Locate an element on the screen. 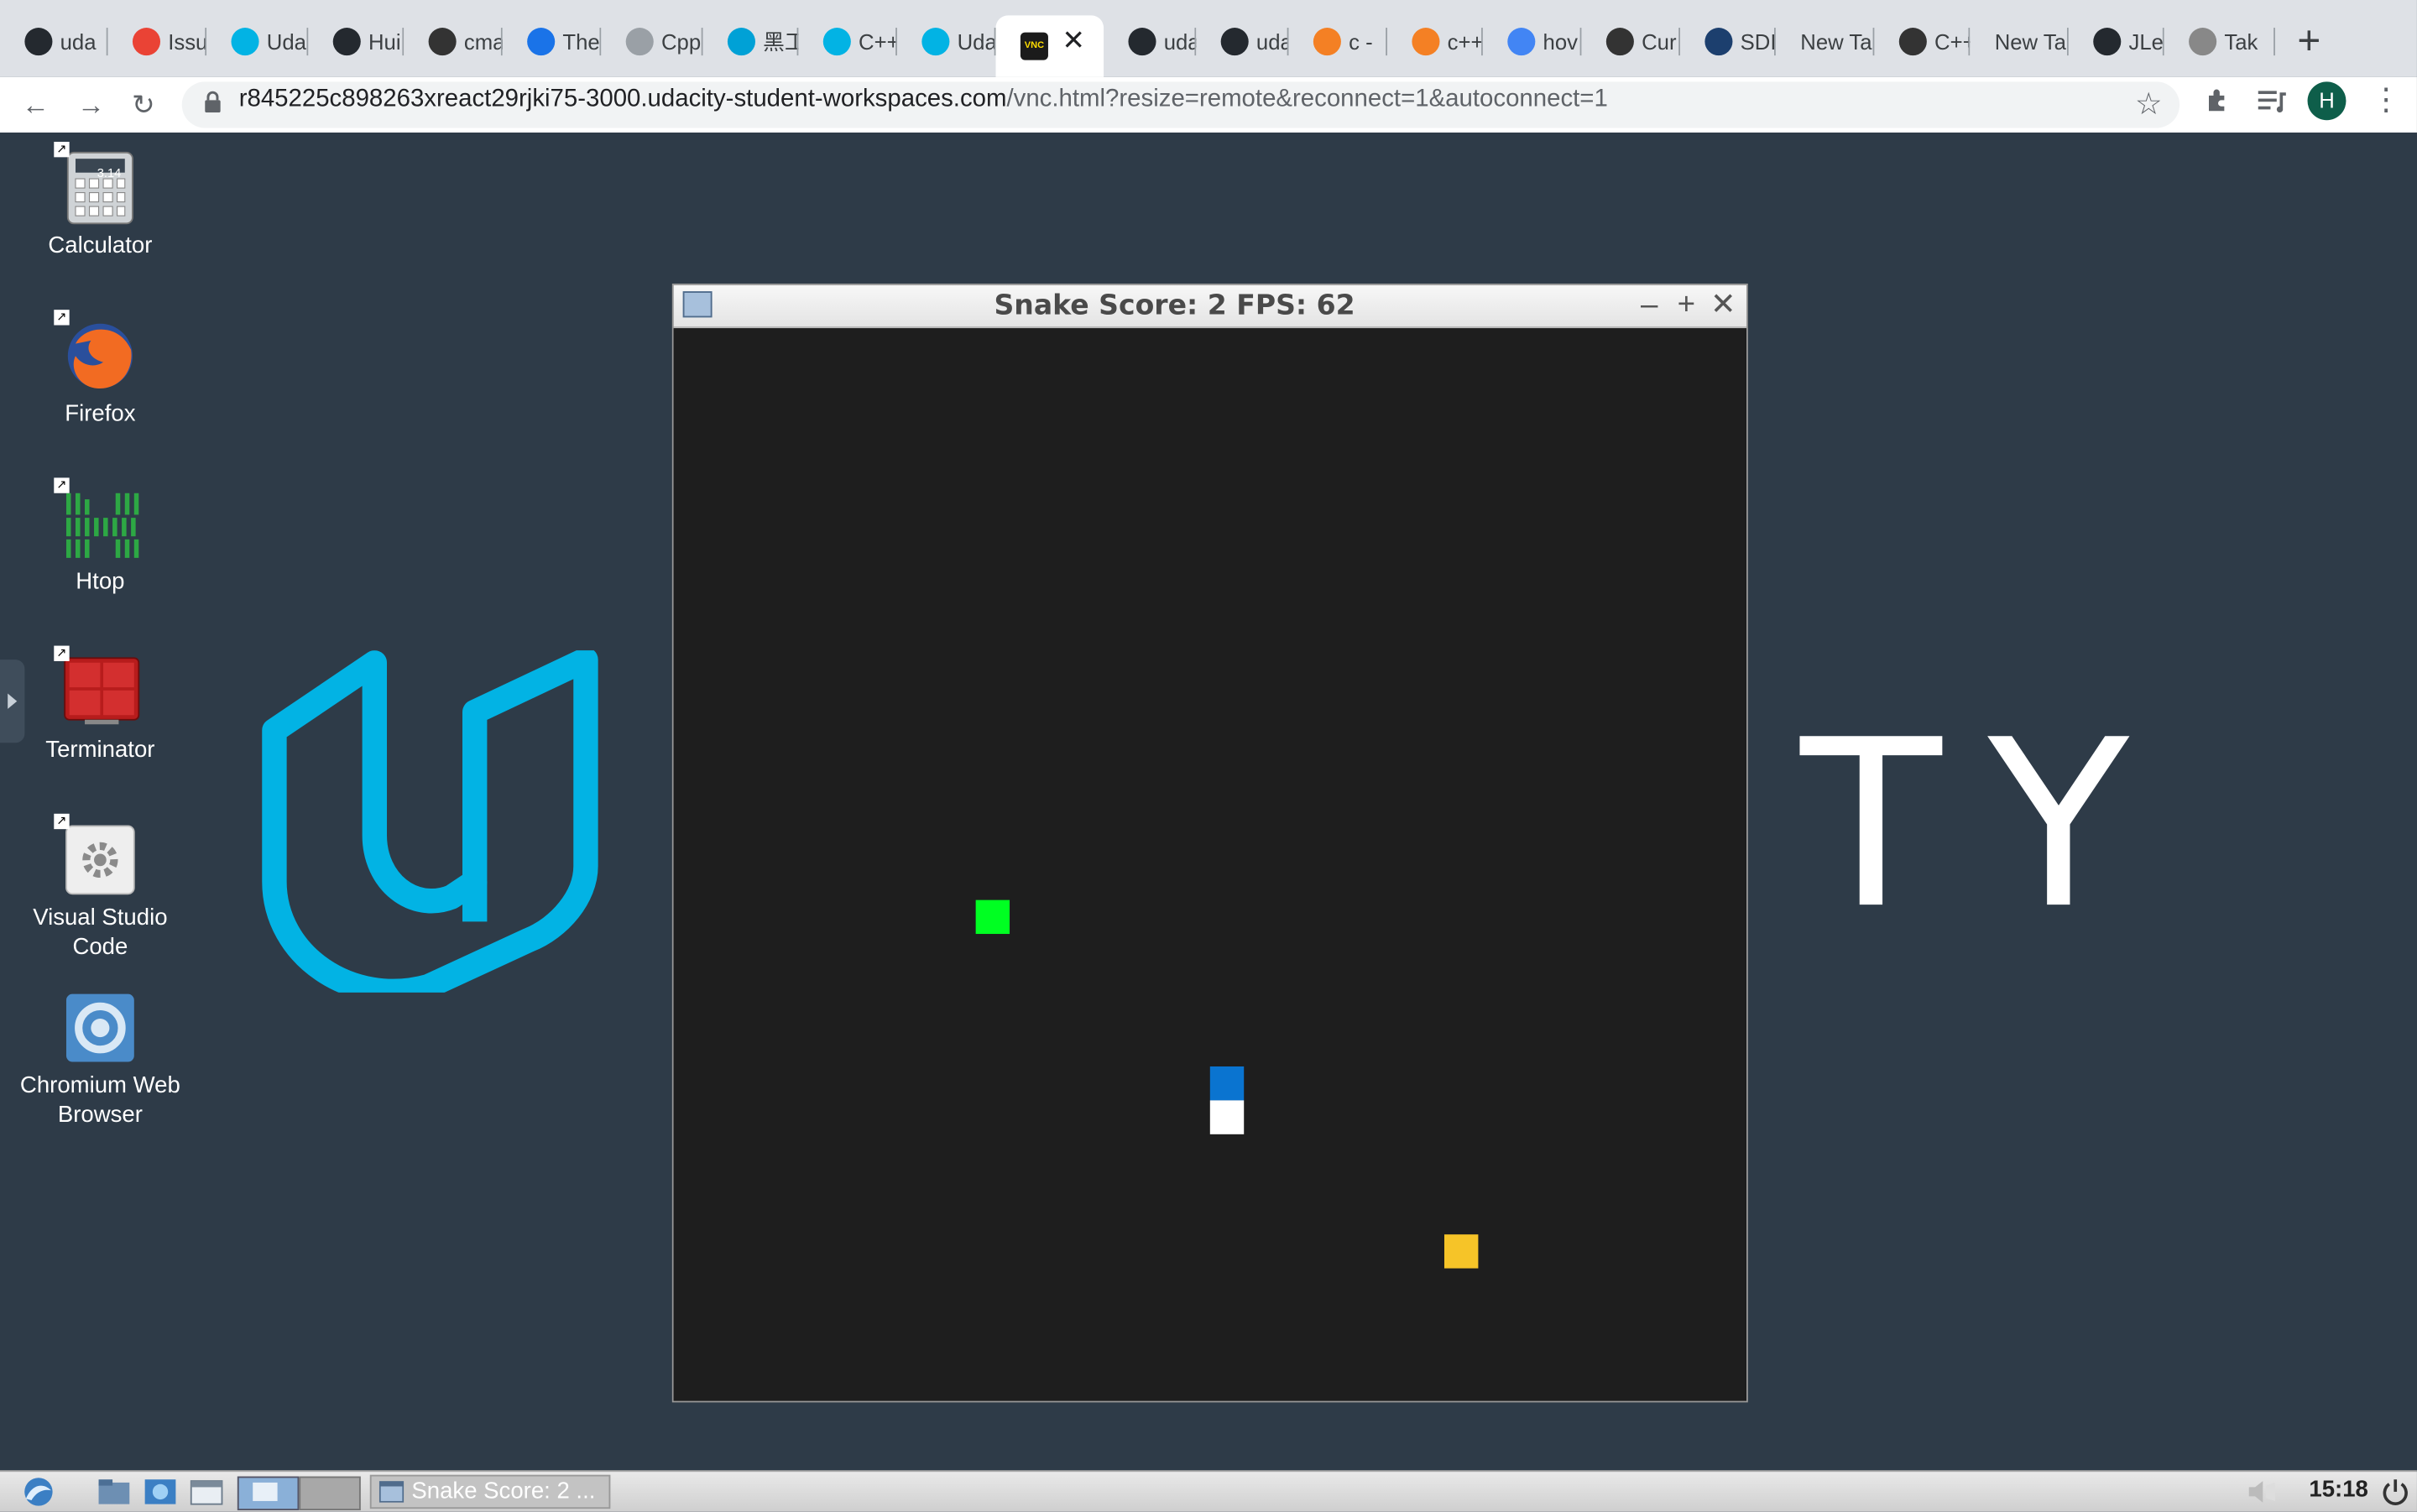 This screenshot has width=2417, height=1512. gmail-icon is located at coordinates (146, 42).